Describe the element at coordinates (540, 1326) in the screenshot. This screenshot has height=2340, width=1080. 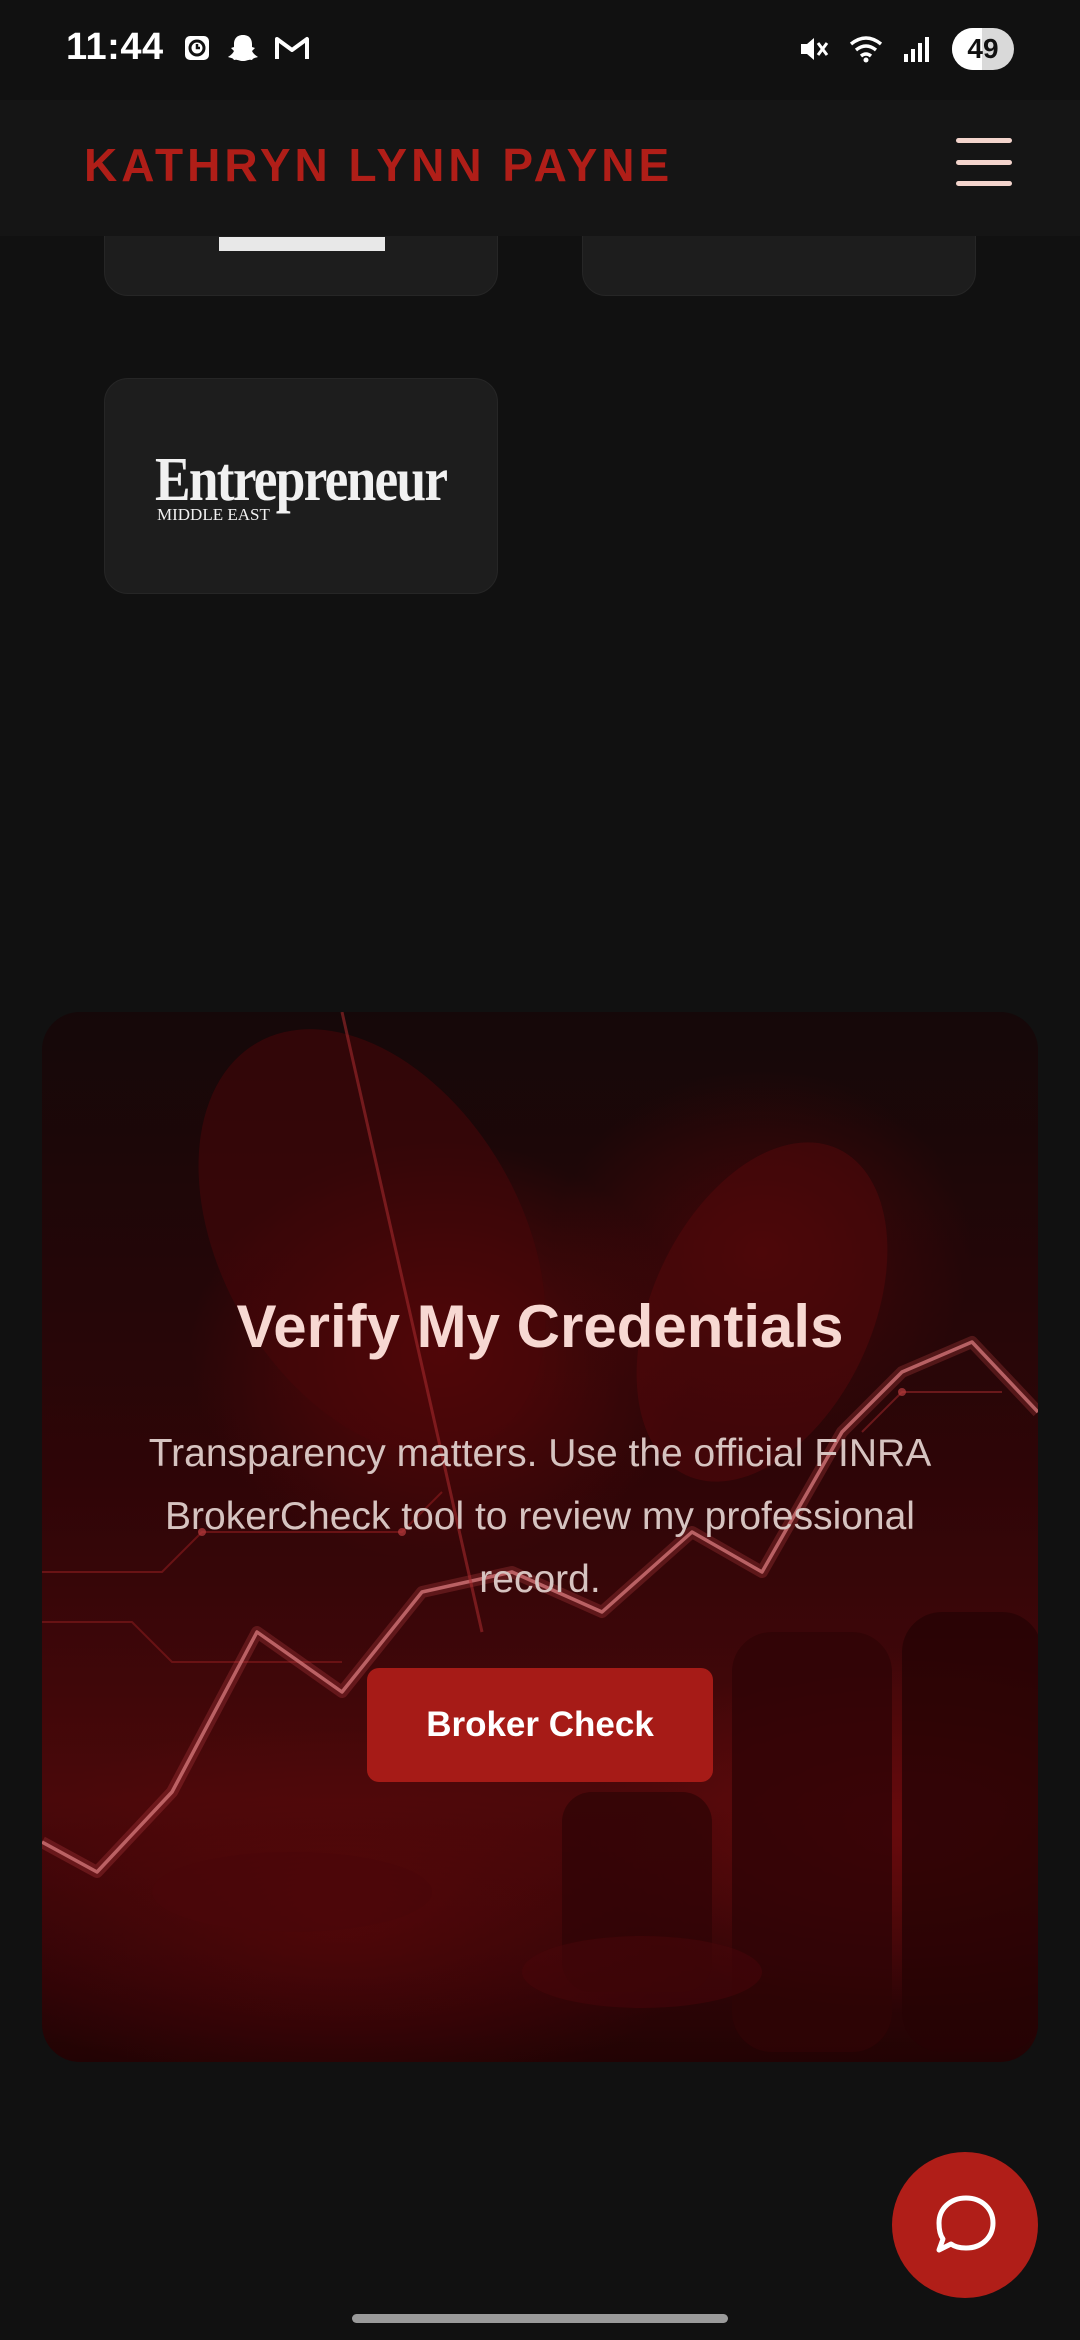
I see `credentials-title: Verify My Credentials` at that location.